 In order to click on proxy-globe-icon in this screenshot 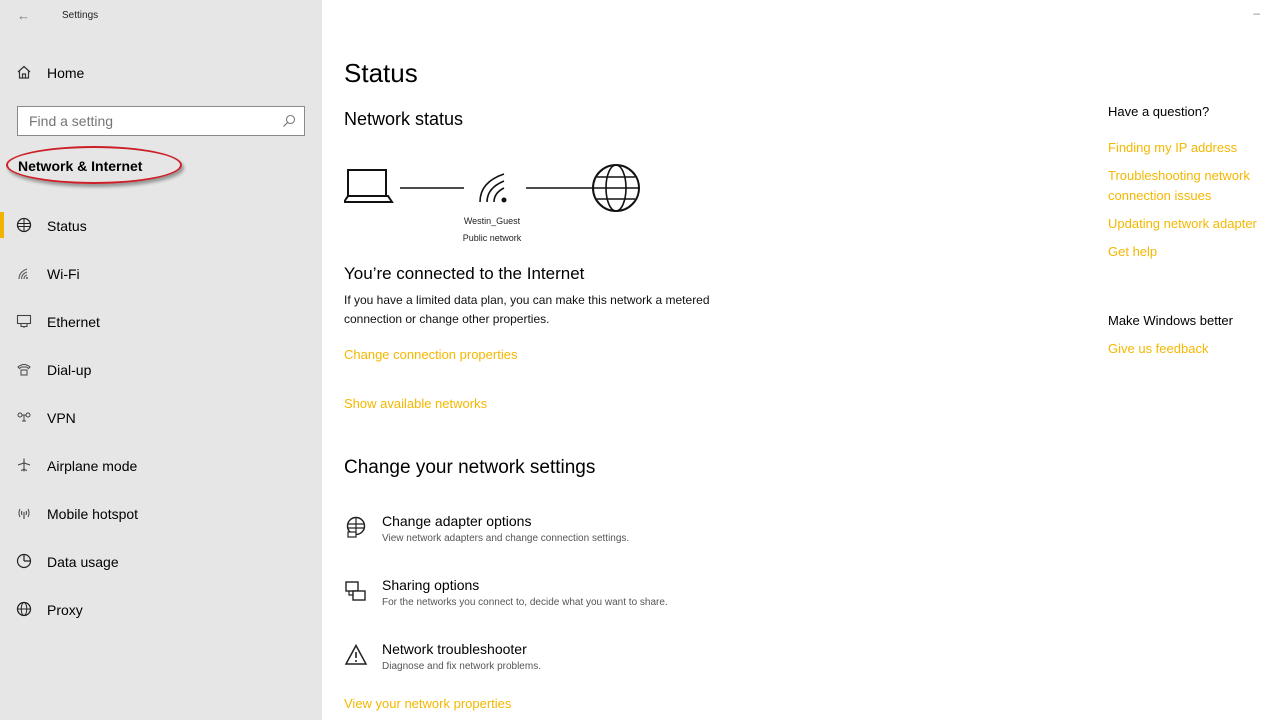, I will do `click(24, 609)`.